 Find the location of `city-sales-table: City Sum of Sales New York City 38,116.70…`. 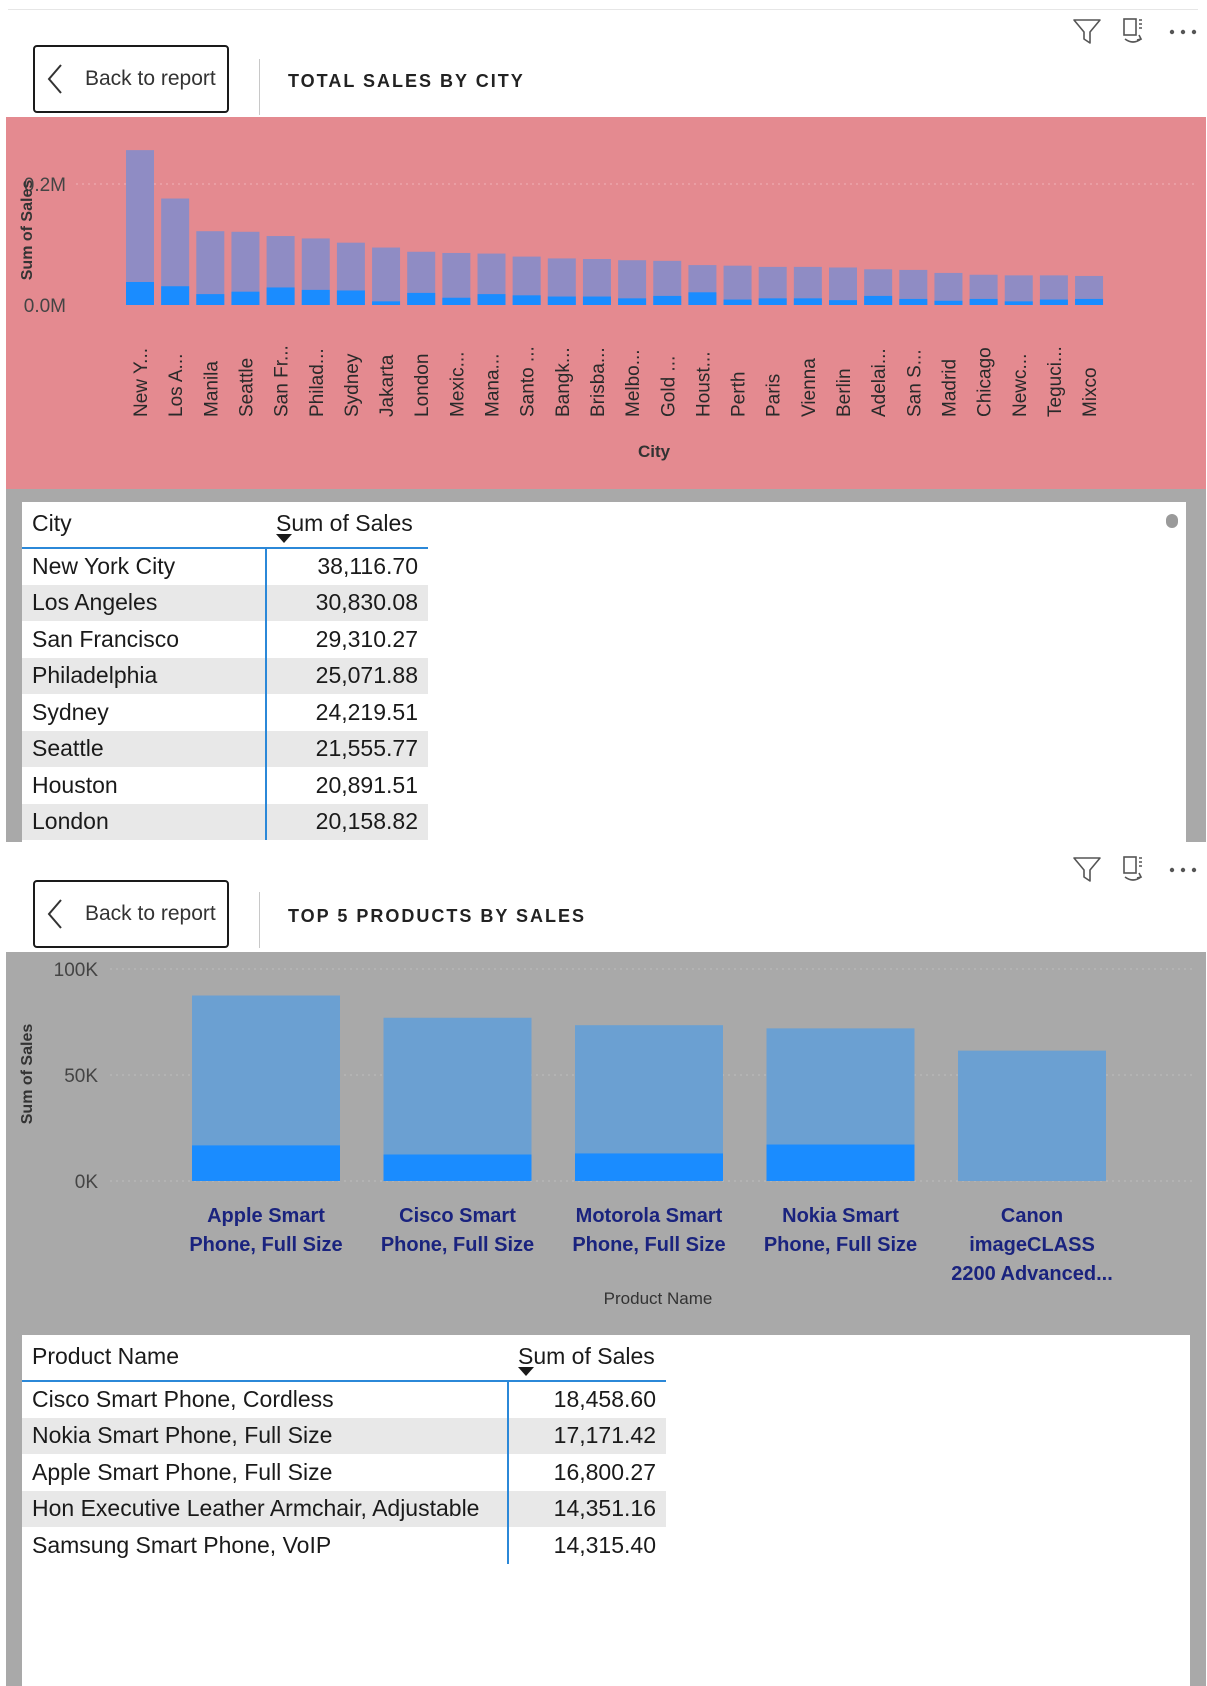

city-sales-table: City Sum of Sales New York City 38,116.70… is located at coordinates (225, 671).